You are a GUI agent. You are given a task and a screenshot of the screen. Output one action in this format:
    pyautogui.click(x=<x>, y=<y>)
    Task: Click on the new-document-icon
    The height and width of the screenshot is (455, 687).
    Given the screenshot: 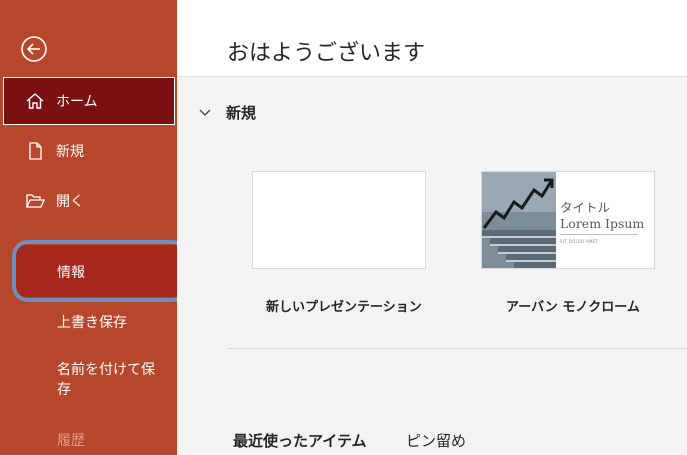 What is the action you would take?
    pyautogui.click(x=35, y=151)
    